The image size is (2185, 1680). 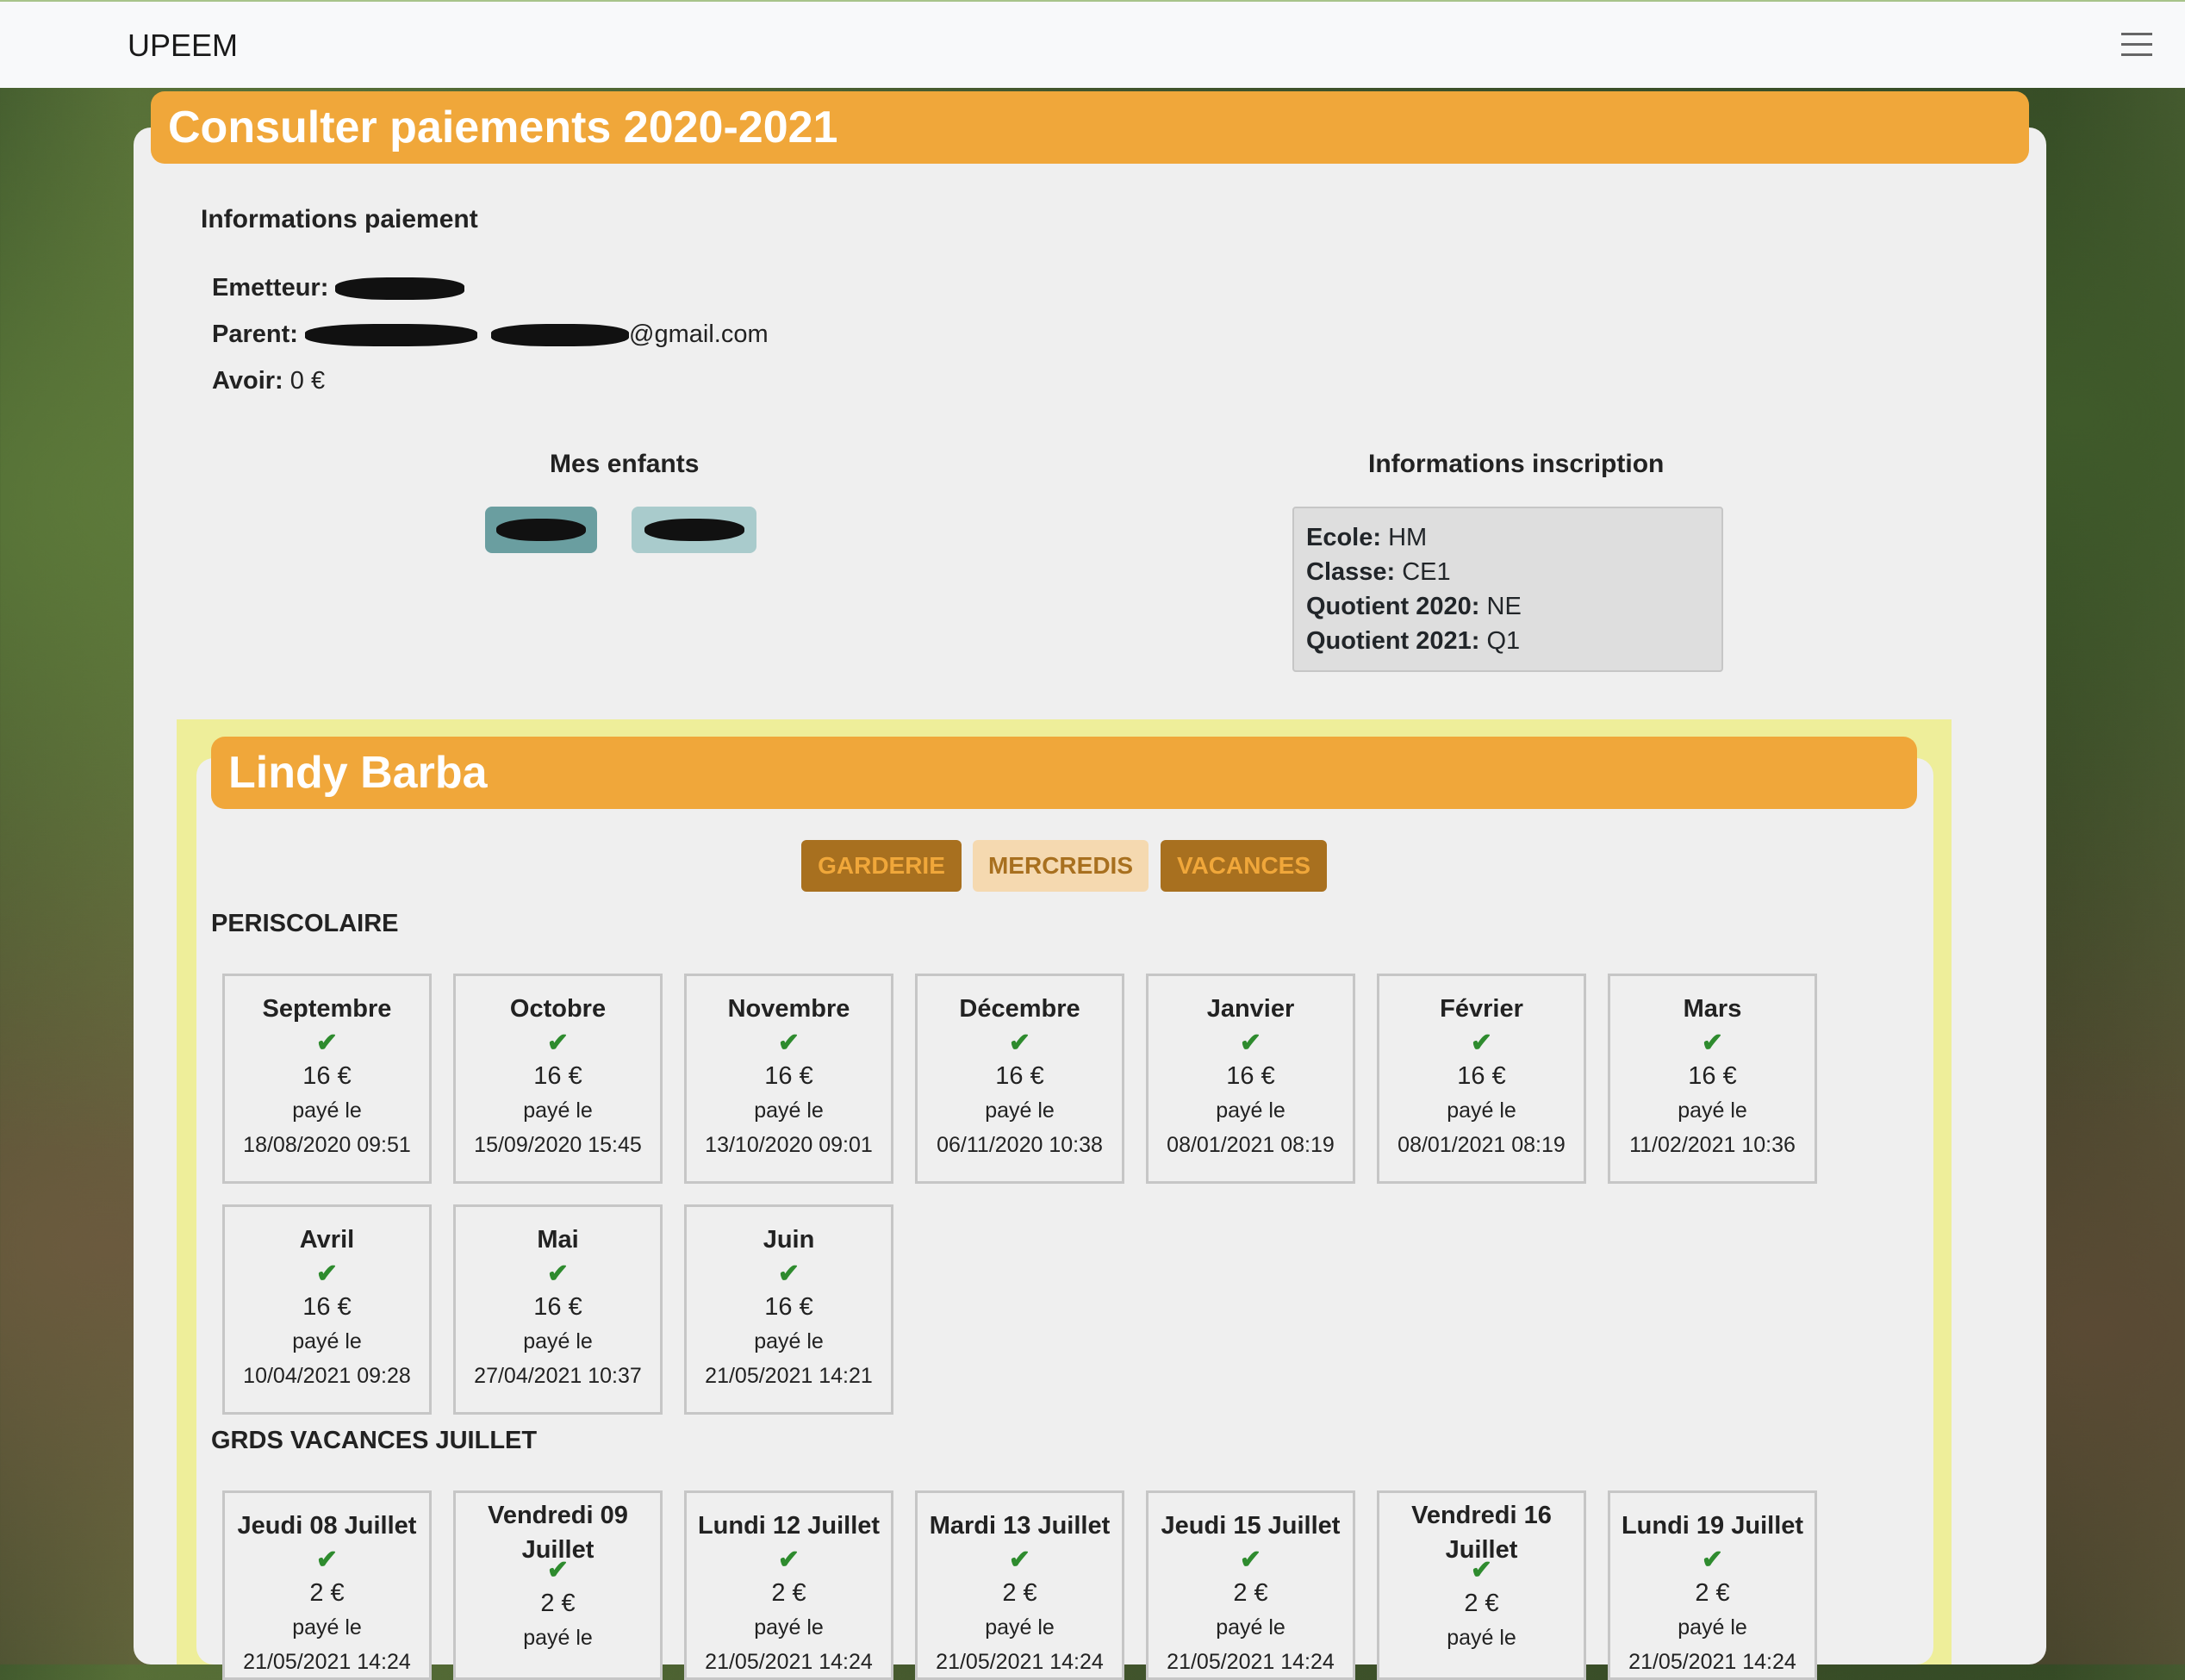 What do you see at coordinates (1393, 607) in the screenshot?
I see `quotient-2020-label: Quotient 2020:` at bounding box center [1393, 607].